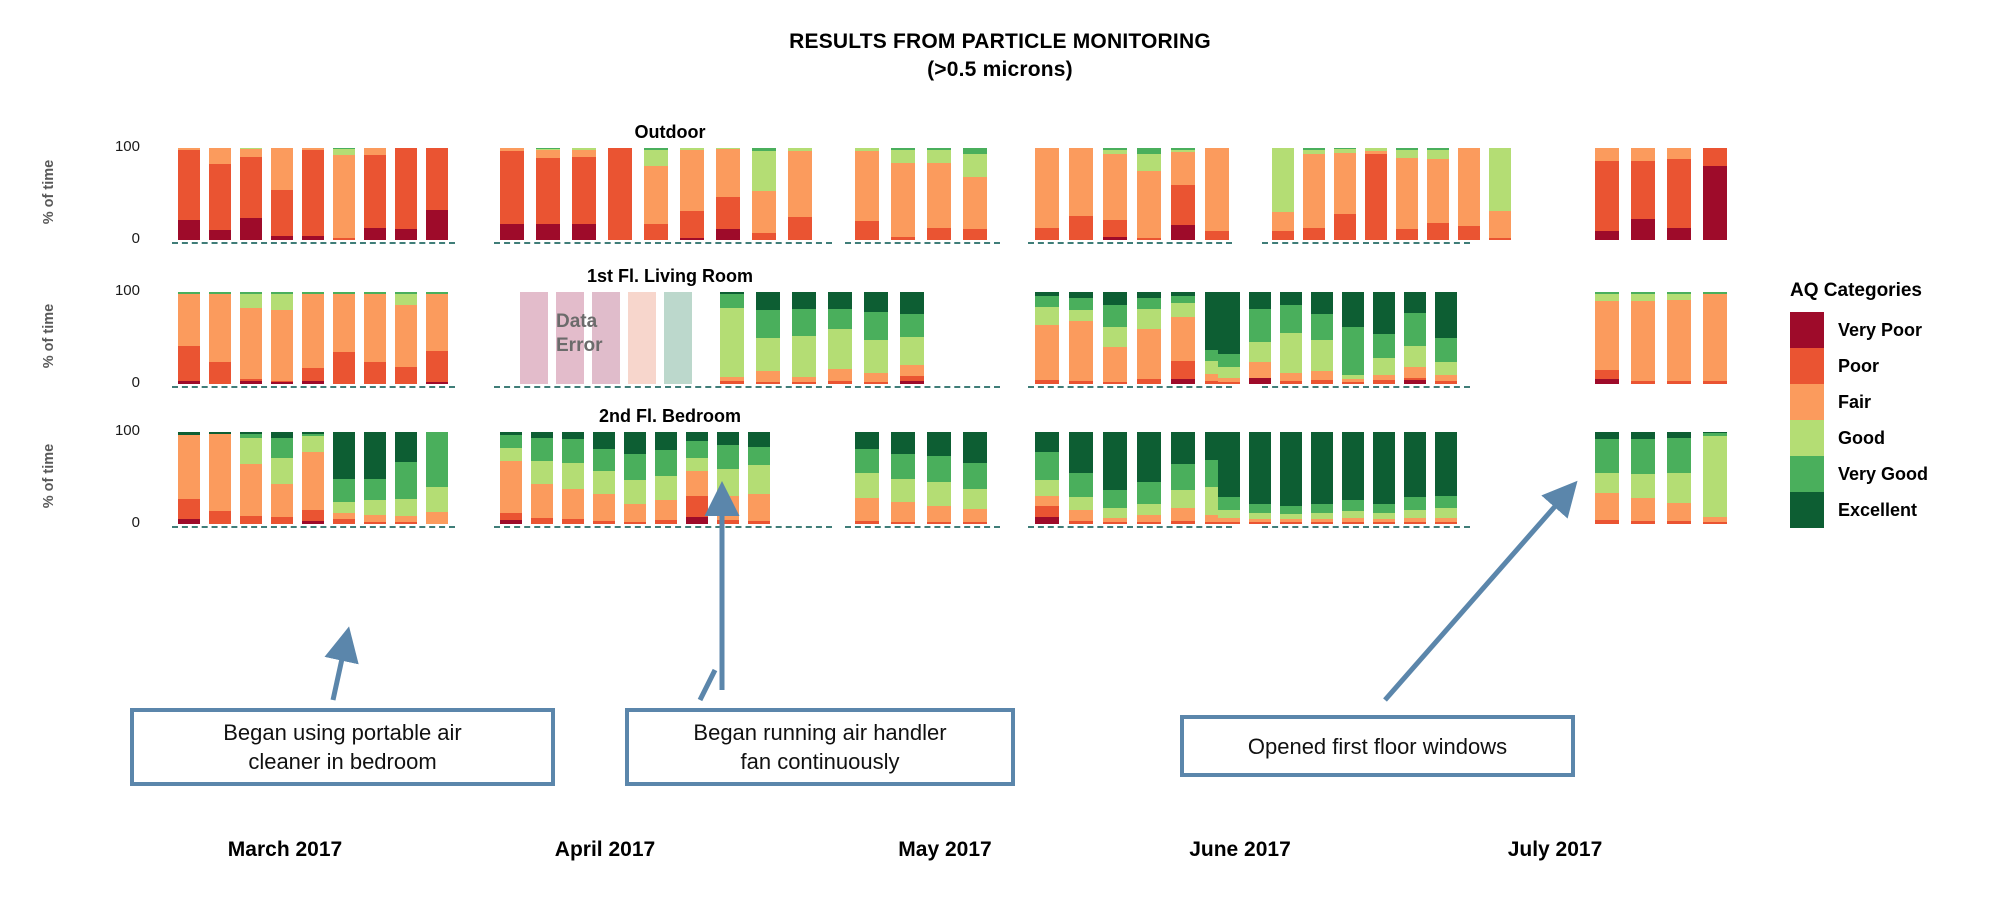 This screenshot has width=2000, height=900. I want to click on legend-item-very-poor: Very Poor, so click(1859, 330).